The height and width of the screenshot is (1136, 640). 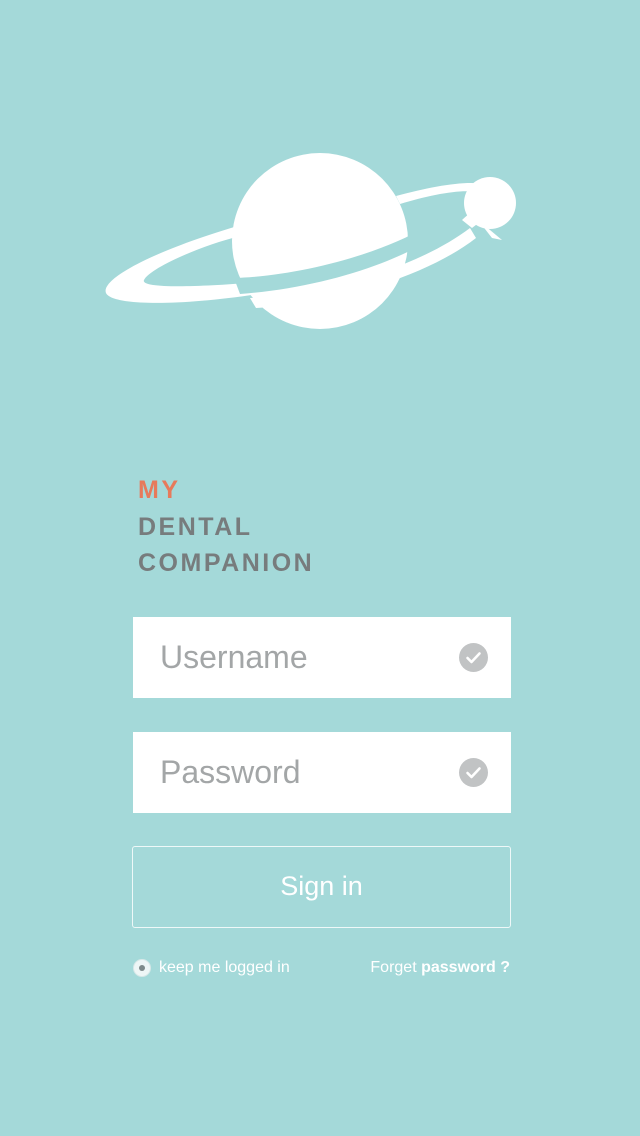 I want to click on sign-in-button: Sign in, so click(x=321, y=887).